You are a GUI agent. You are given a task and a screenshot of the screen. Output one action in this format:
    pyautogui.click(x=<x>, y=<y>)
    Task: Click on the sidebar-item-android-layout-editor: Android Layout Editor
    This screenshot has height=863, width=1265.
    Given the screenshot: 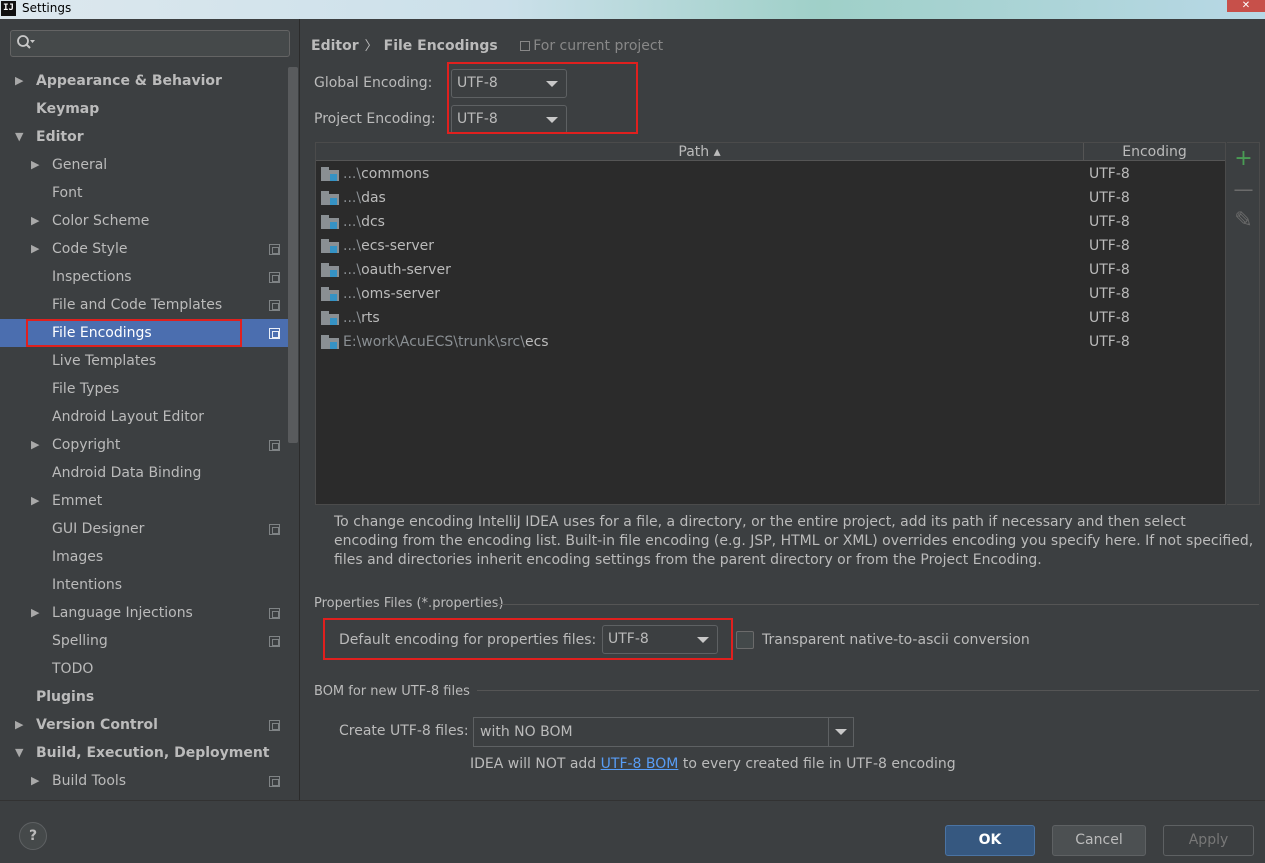 What is the action you would take?
    pyautogui.click(x=144, y=417)
    